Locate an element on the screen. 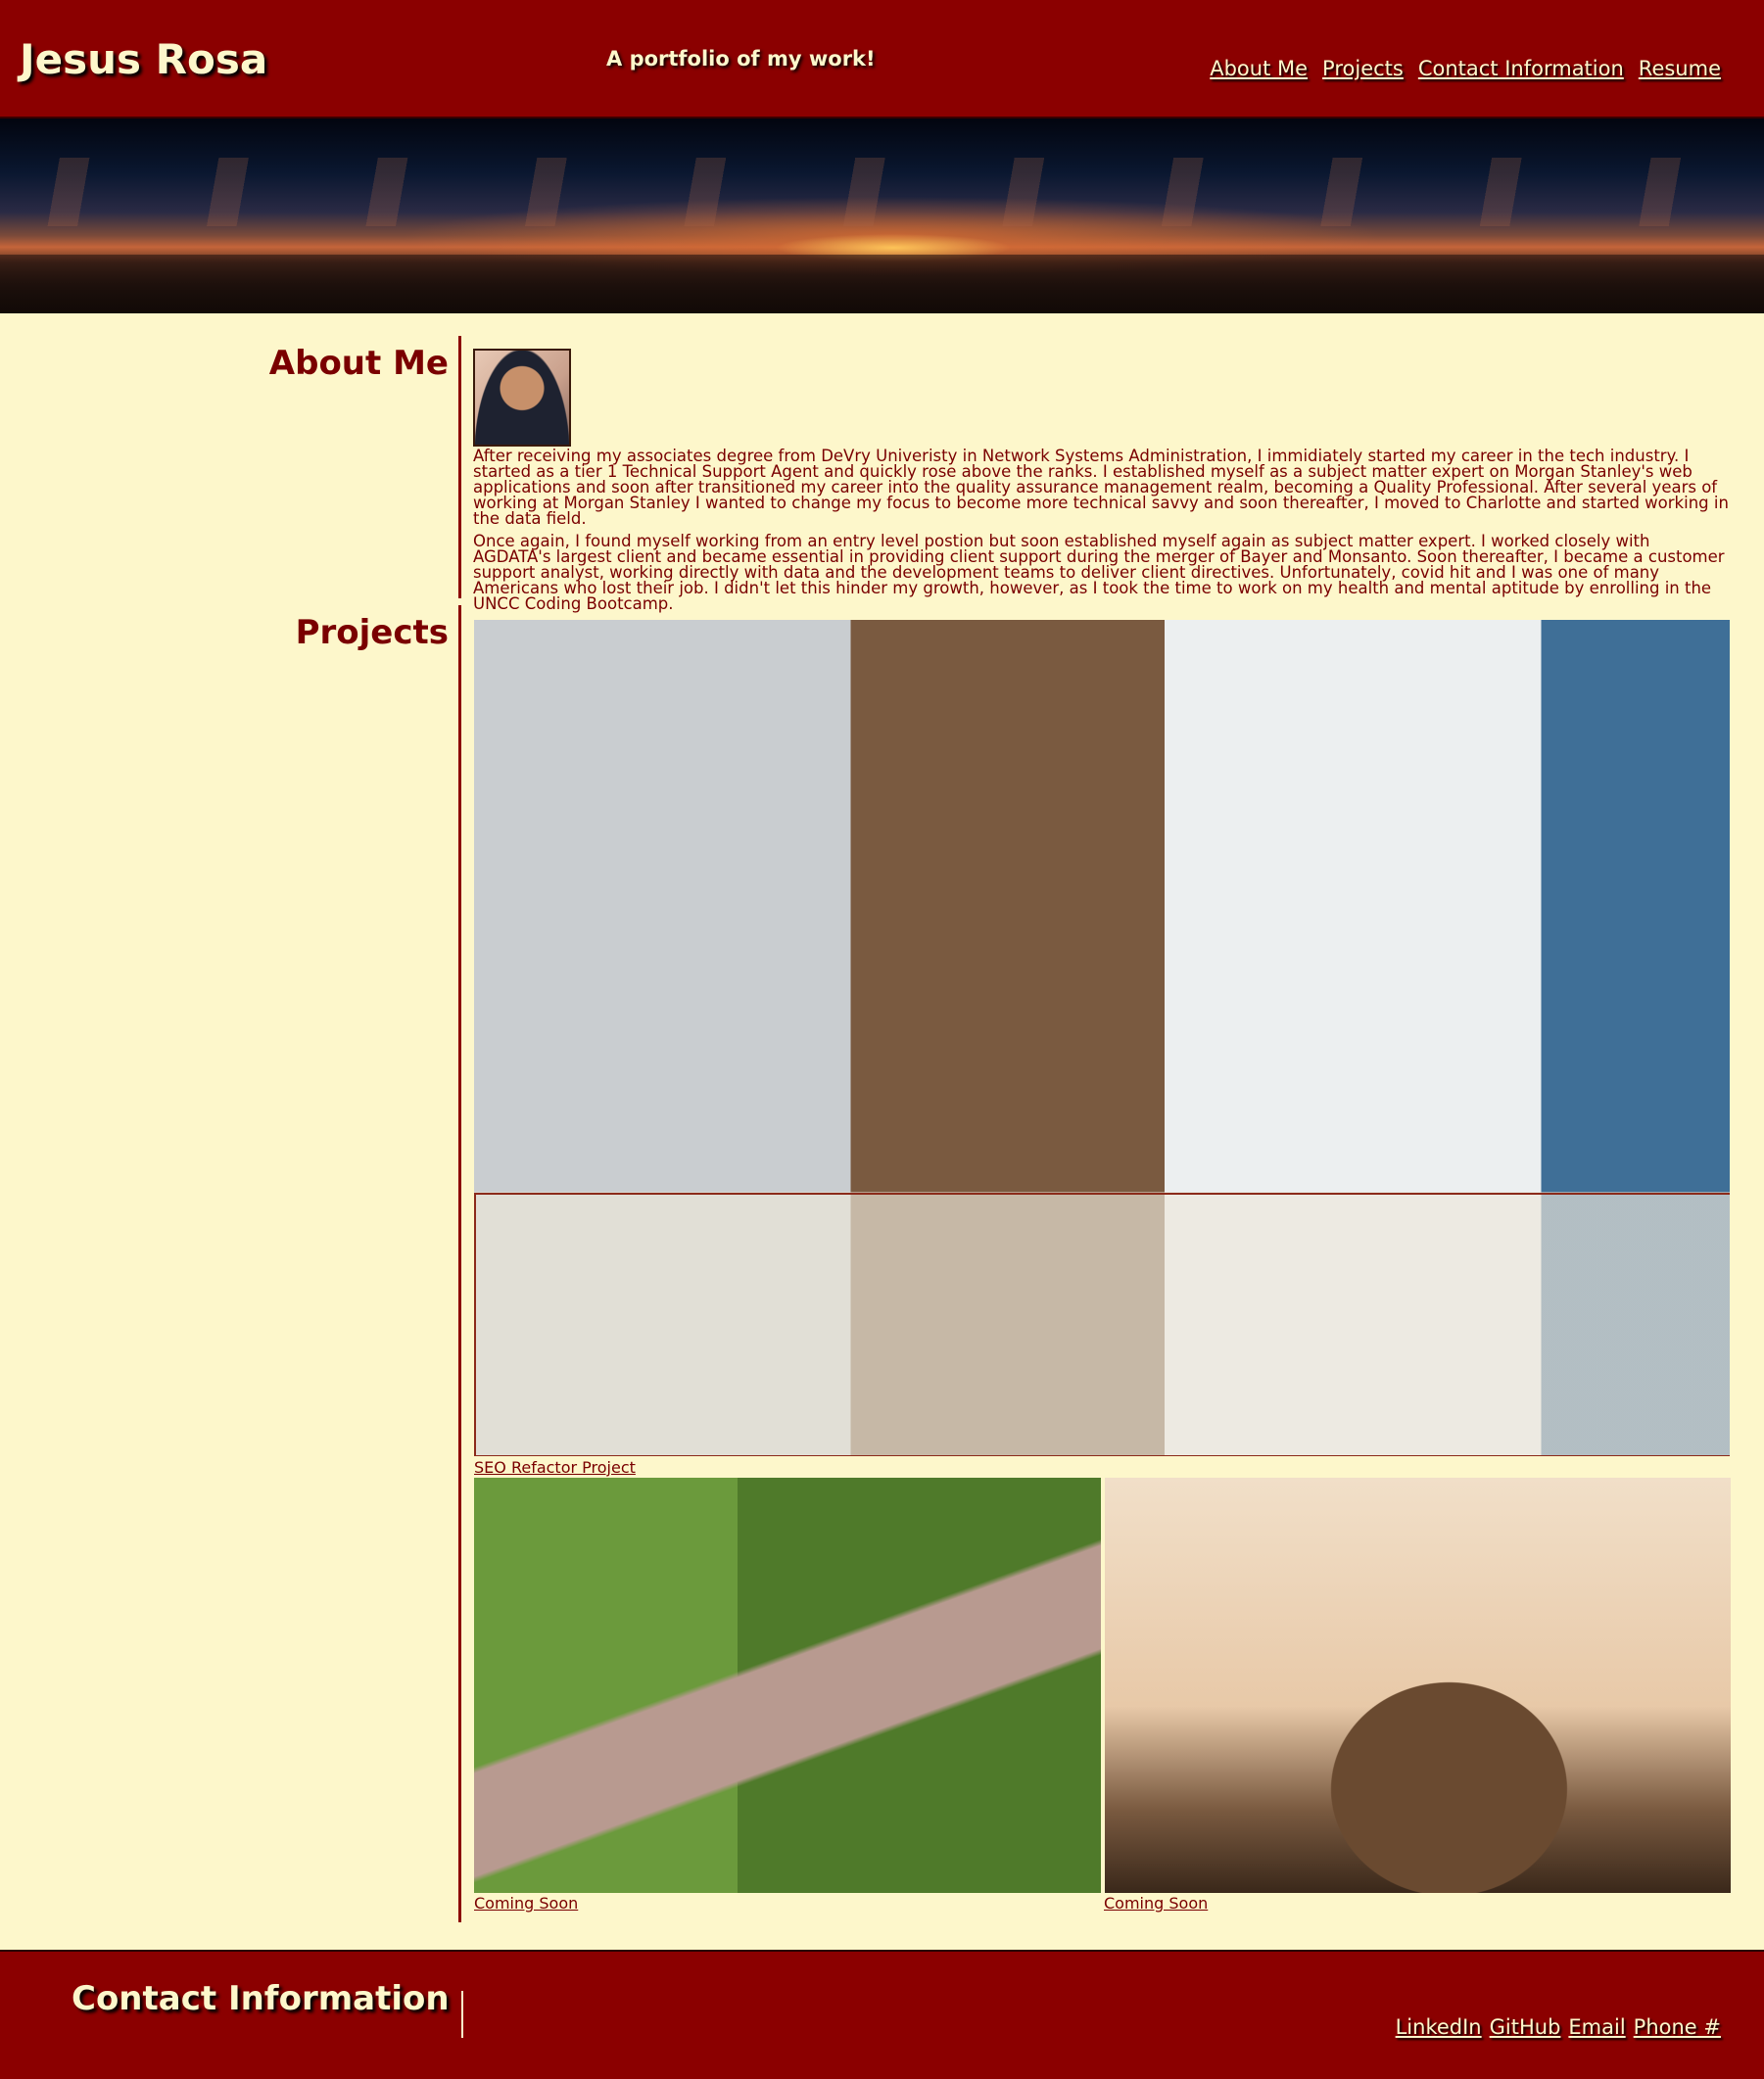 This screenshot has width=1764, height=2079. footer-title: Contact Information is located at coordinates (261, 1998).